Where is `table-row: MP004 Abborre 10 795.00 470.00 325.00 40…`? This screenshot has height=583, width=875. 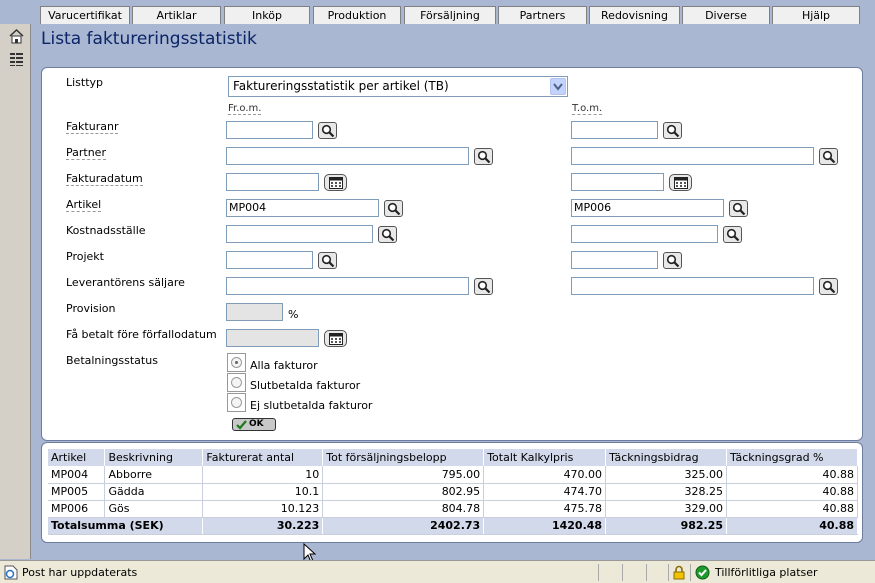
table-row: MP004 Abborre 10 795.00 470.00 325.00 40… is located at coordinates (453, 475).